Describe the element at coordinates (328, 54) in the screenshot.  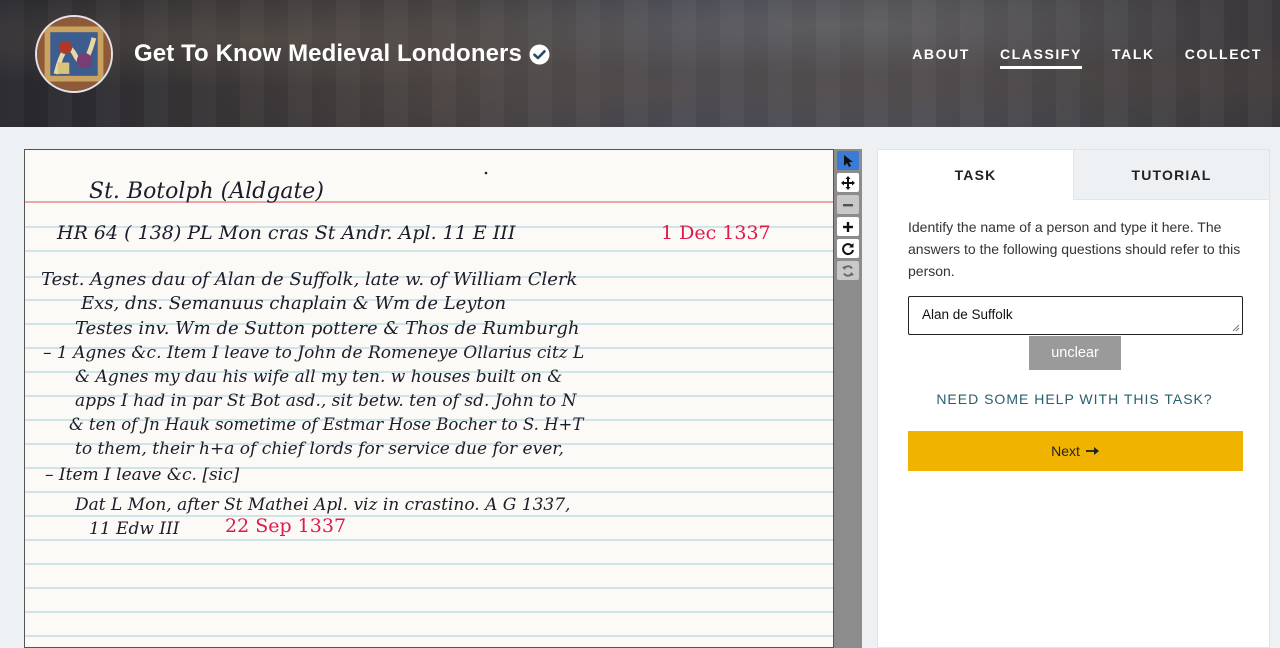
I see `project-title: Get To Know Medieval Londoners` at that location.